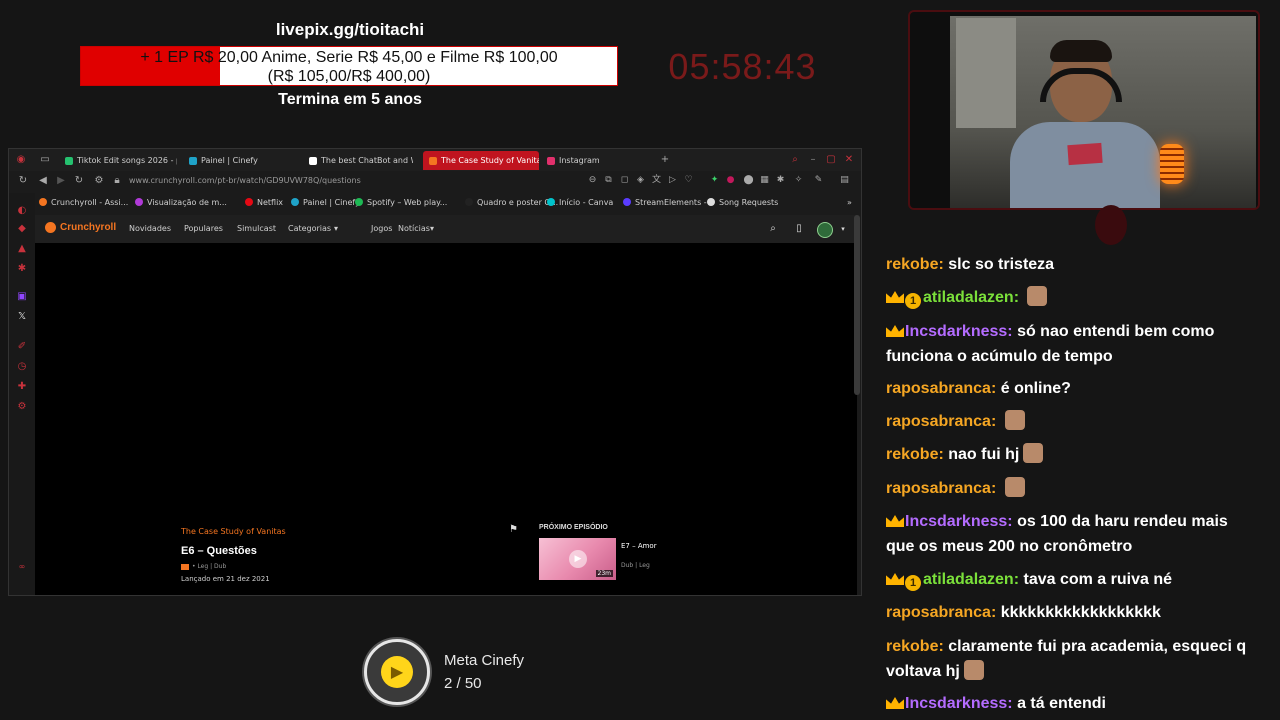 This screenshot has width=1280, height=720. What do you see at coordinates (665, 160) in the screenshot?
I see `new-tab-icon: +` at bounding box center [665, 160].